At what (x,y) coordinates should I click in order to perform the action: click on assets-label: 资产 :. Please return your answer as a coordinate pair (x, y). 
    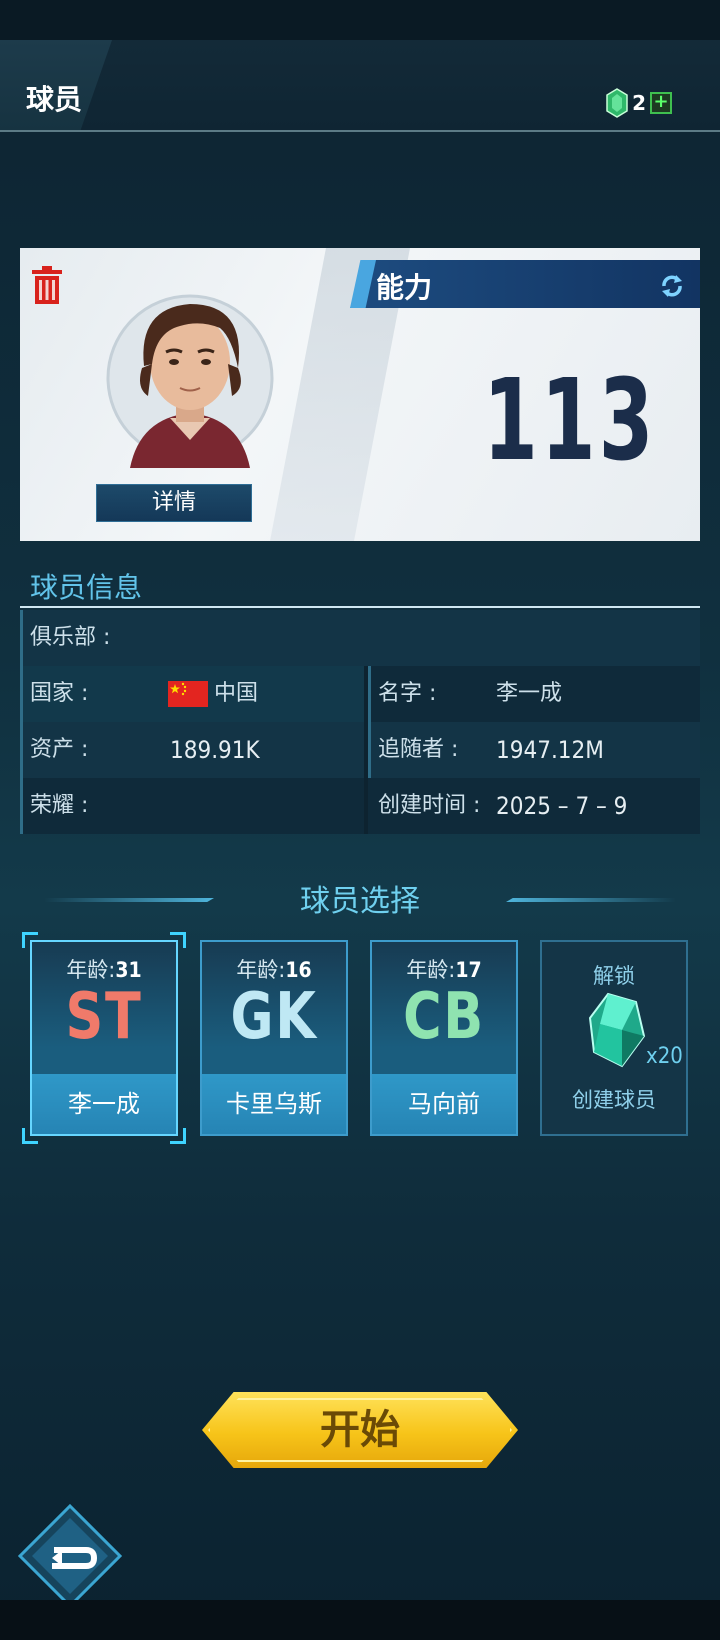
    Looking at the image, I should click on (59, 749).